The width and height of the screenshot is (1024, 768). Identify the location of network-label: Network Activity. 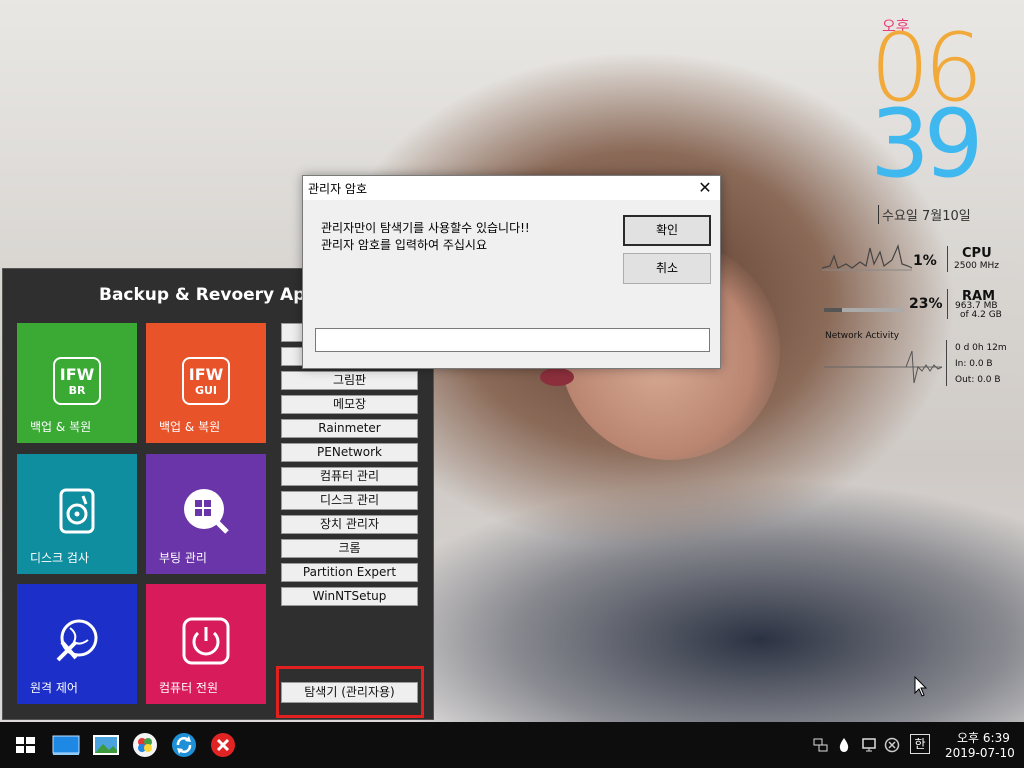
(862, 336).